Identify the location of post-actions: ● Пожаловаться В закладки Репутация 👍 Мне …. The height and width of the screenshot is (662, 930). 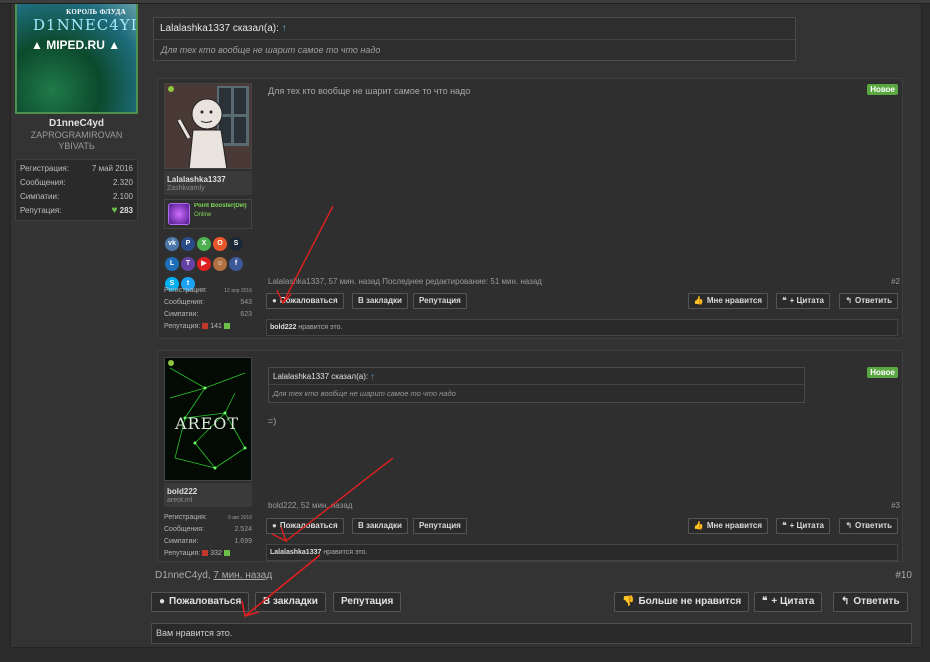
(582, 526).